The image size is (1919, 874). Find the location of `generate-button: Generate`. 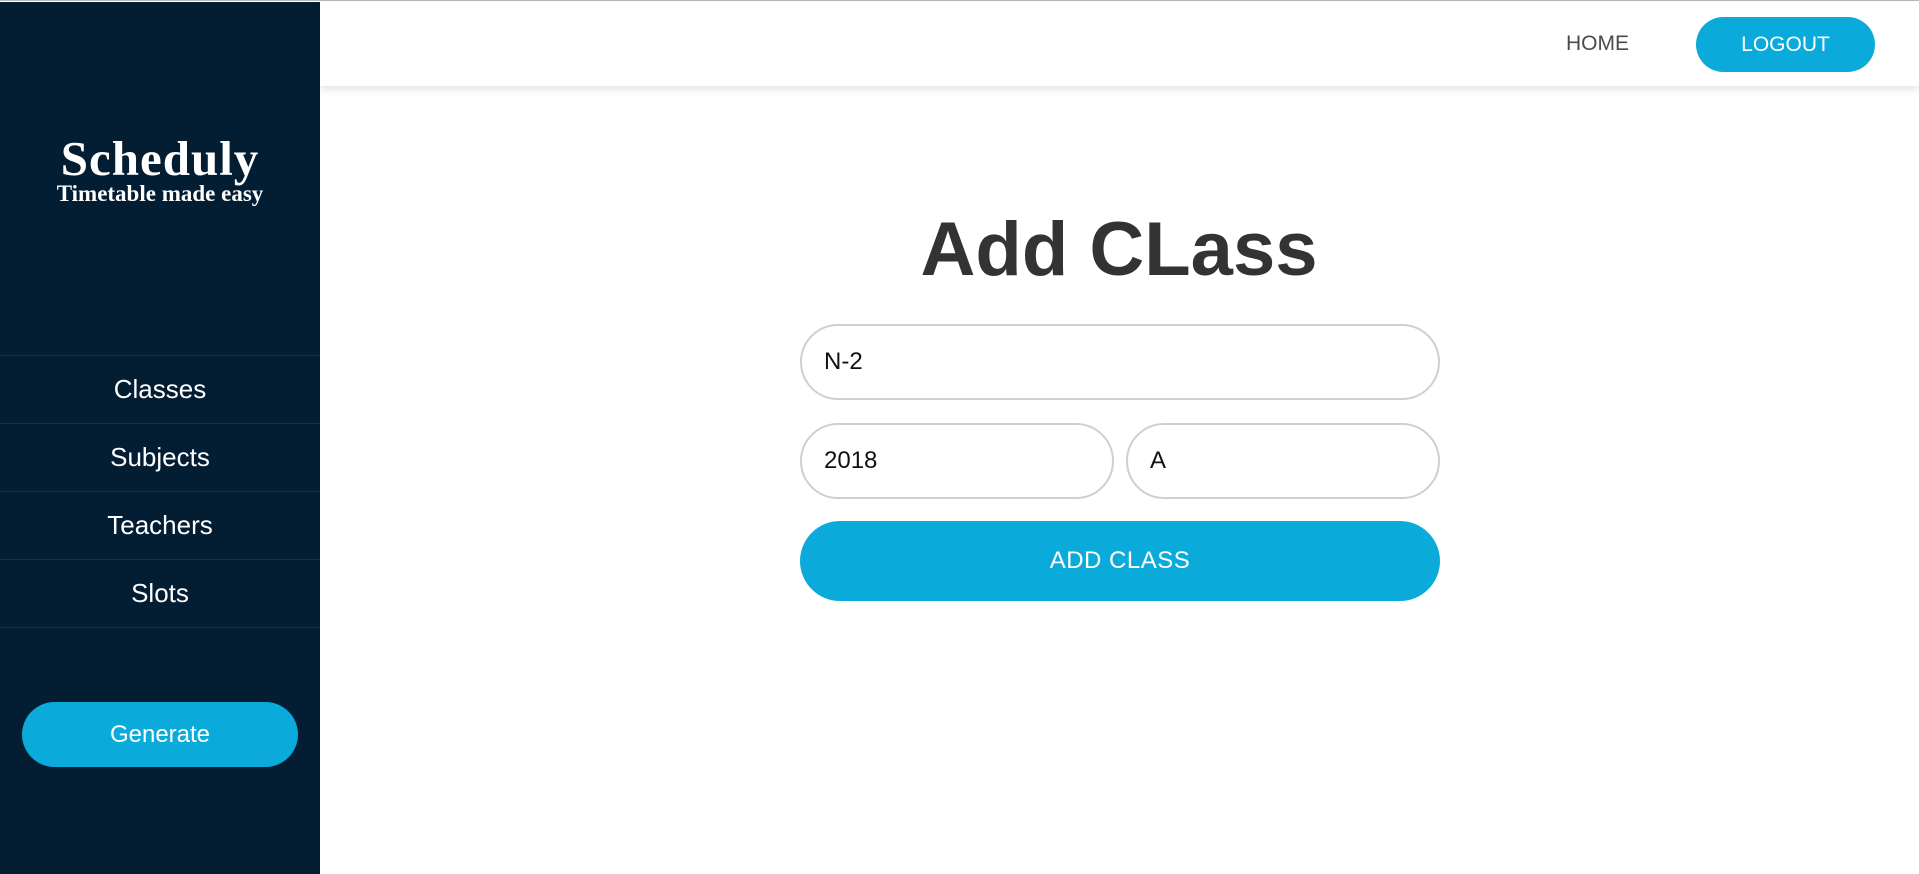

generate-button: Generate is located at coordinates (160, 734).